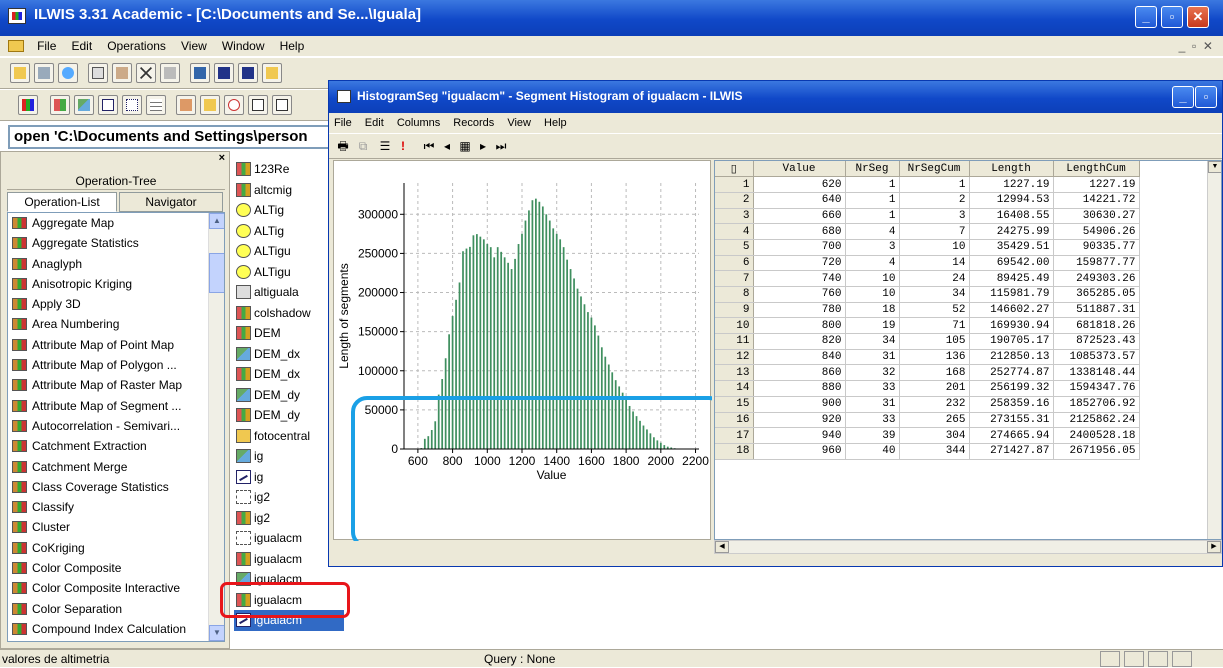  Describe the element at coordinates (734, 200) in the screenshot. I see `row-number: 2` at that location.